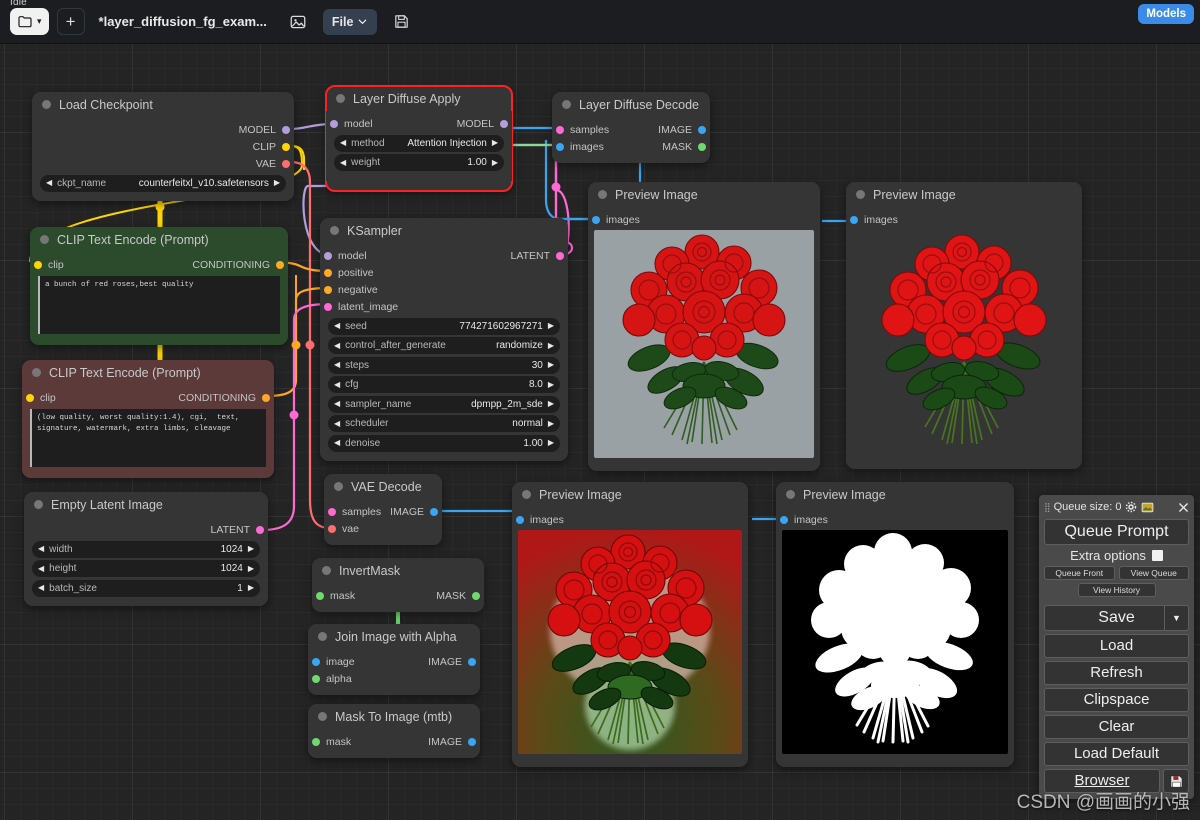 The width and height of the screenshot is (1200, 820). I want to click on input-port-latent-image: latent_image, so click(444, 307).